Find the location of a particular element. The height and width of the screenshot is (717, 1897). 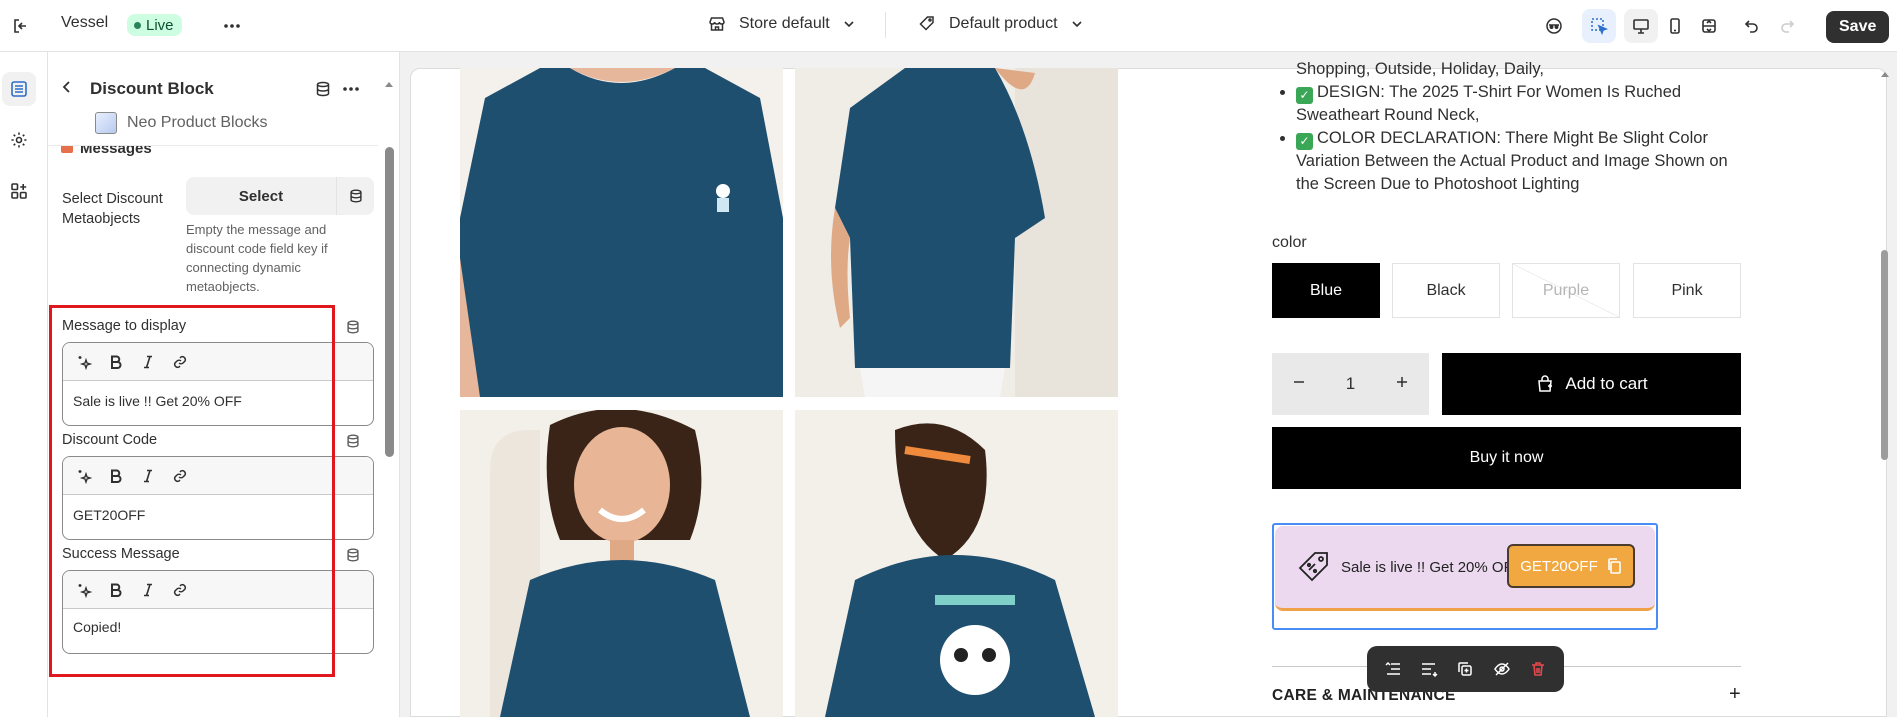

highlight-box is located at coordinates (192, 491).